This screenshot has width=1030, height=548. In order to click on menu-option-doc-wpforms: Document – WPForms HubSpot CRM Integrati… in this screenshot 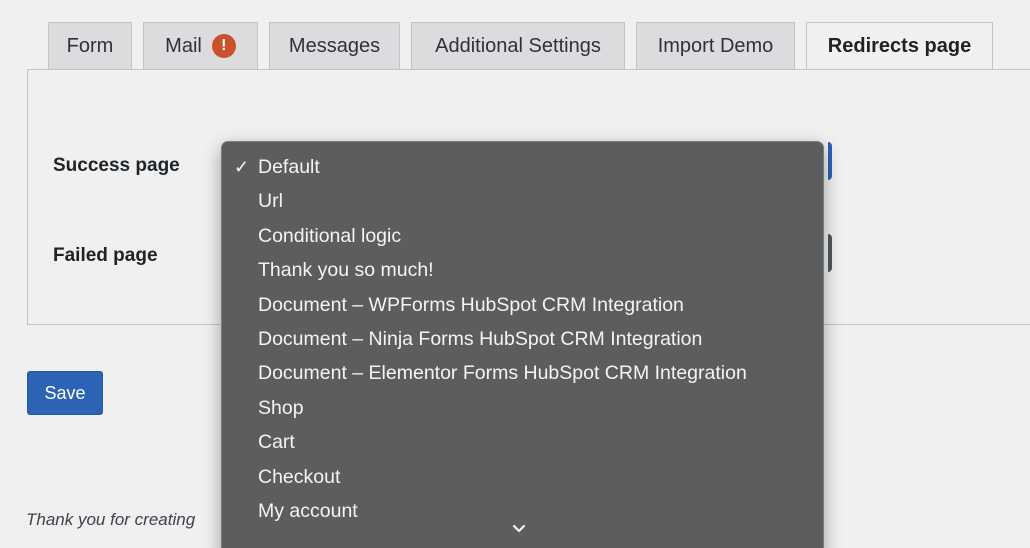, I will do `click(471, 305)`.